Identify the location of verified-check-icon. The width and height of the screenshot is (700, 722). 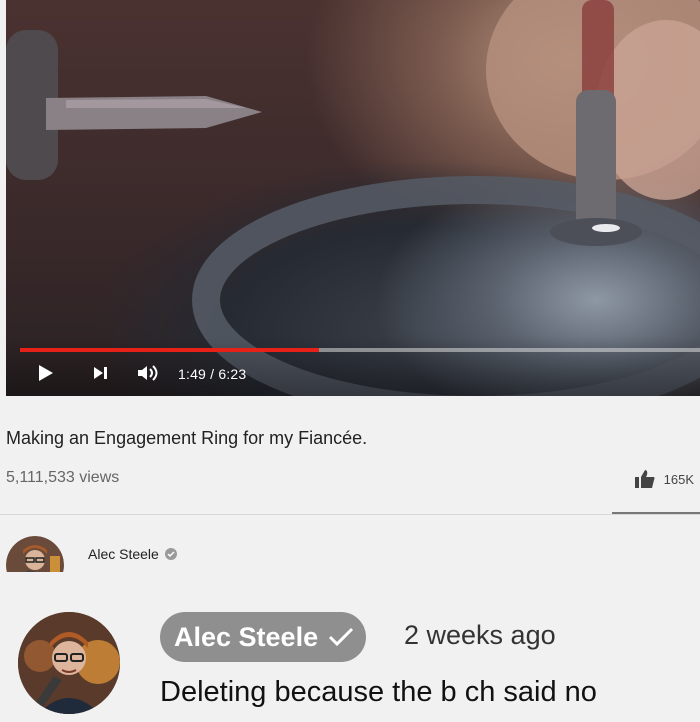
(170, 554).